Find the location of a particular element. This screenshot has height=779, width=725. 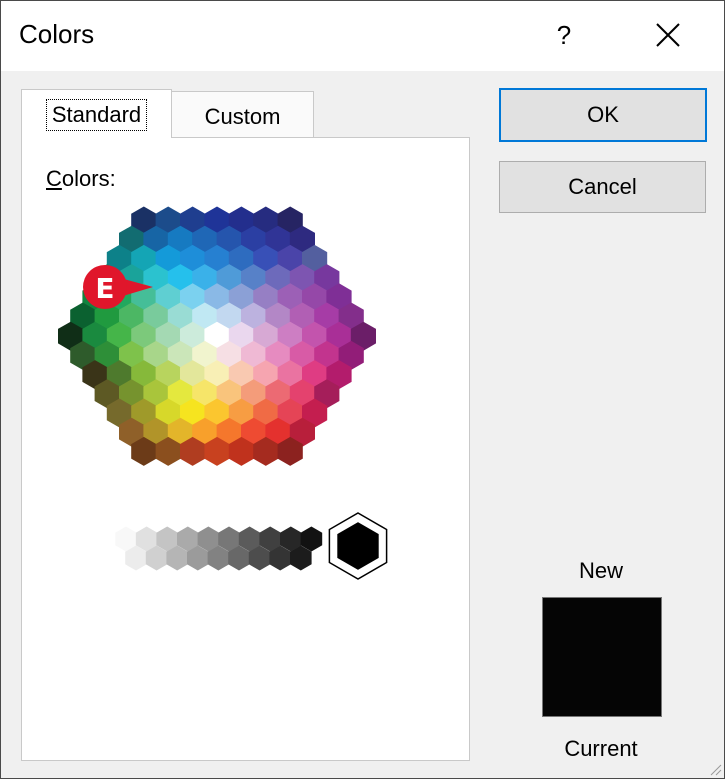

ok-button: OK is located at coordinates (603, 115).